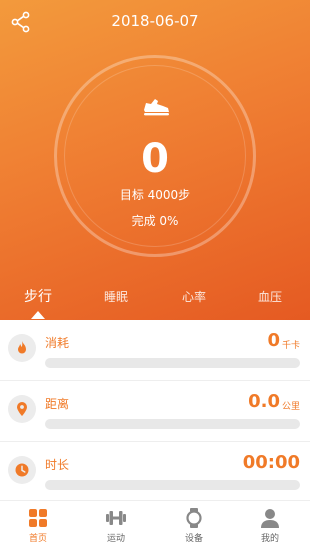  Describe the element at coordinates (156, 107) in the screenshot. I see `shoe-icon` at that location.